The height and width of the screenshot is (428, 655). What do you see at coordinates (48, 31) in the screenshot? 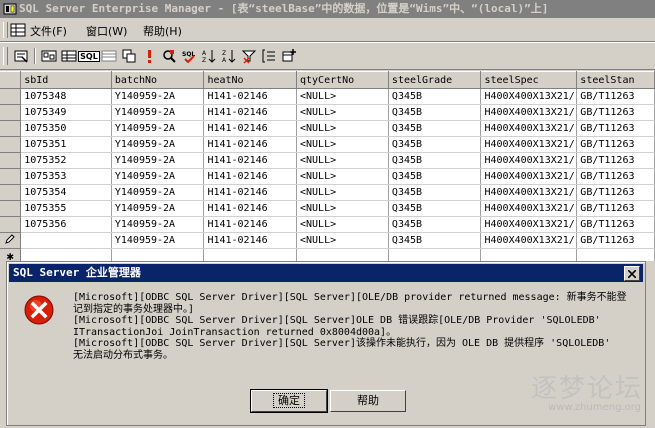
I see `menu-file: 文件(F)` at bounding box center [48, 31].